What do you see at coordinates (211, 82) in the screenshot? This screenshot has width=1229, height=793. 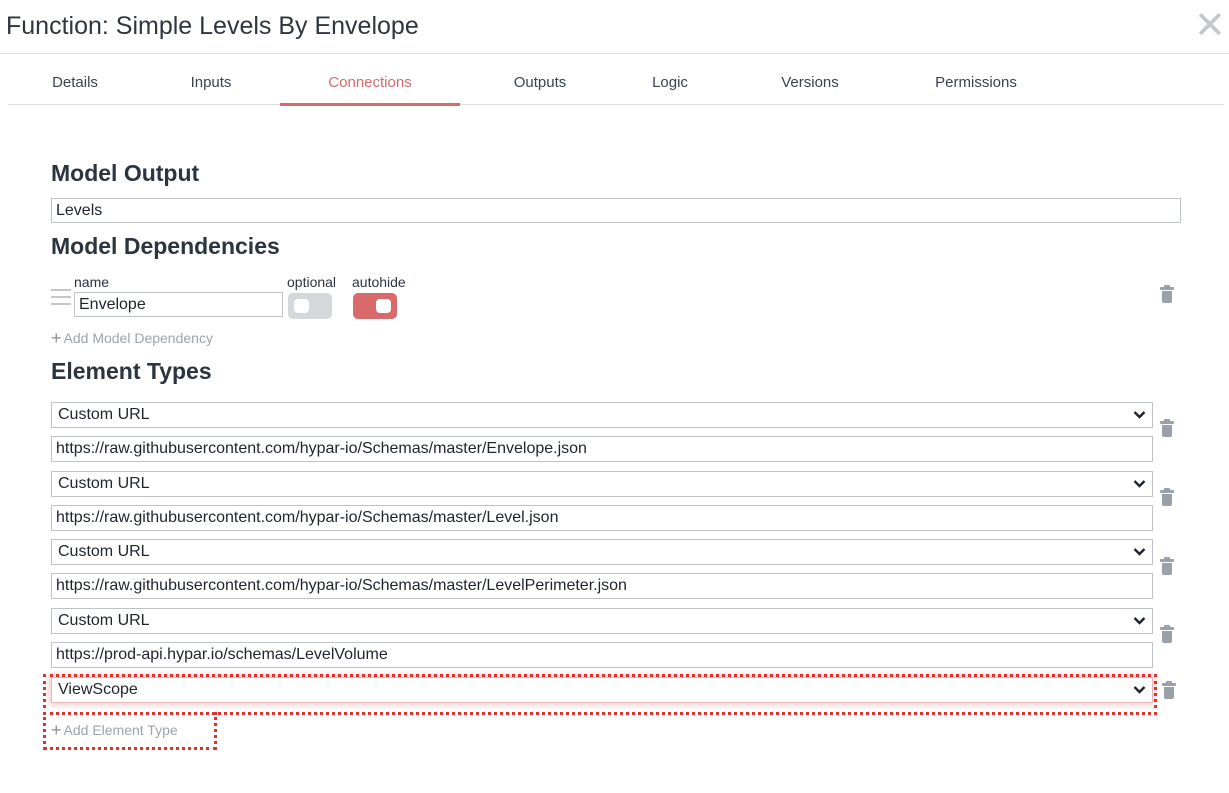 I see `tab-inputs: Inputs` at bounding box center [211, 82].